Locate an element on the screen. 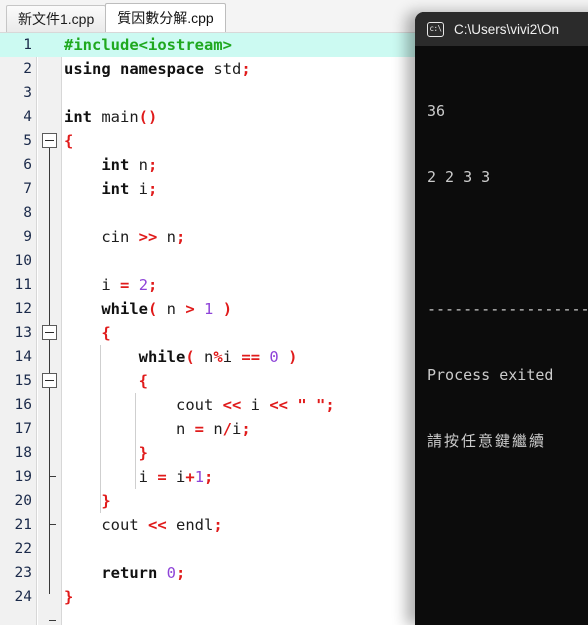 This screenshot has height=625, width=588. code-token-function-name: main is located at coordinates (120, 117).